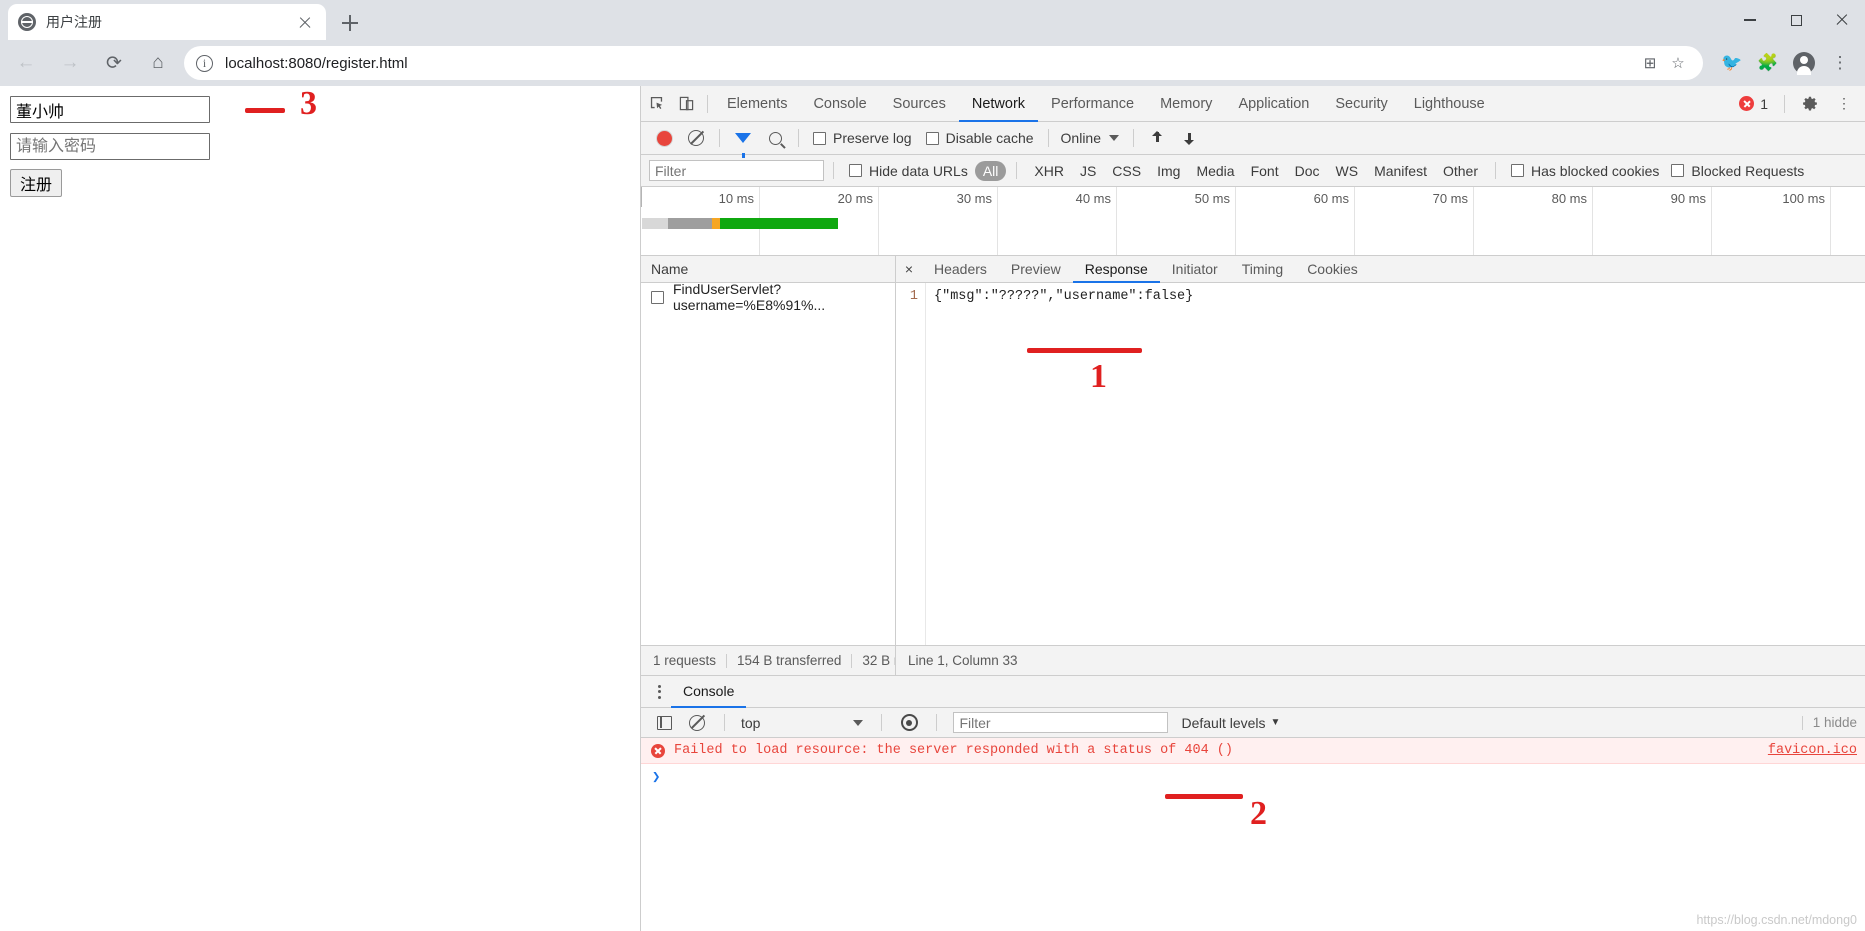  What do you see at coordinates (909, 269) in the screenshot?
I see `close-detail-icon: ×` at bounding box center [909, 269].